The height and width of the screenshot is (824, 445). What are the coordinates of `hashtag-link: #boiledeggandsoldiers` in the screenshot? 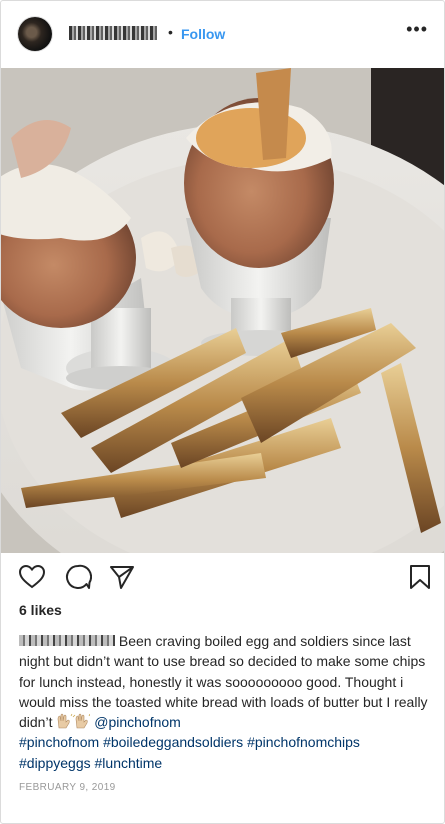 It's located at (173, 742).